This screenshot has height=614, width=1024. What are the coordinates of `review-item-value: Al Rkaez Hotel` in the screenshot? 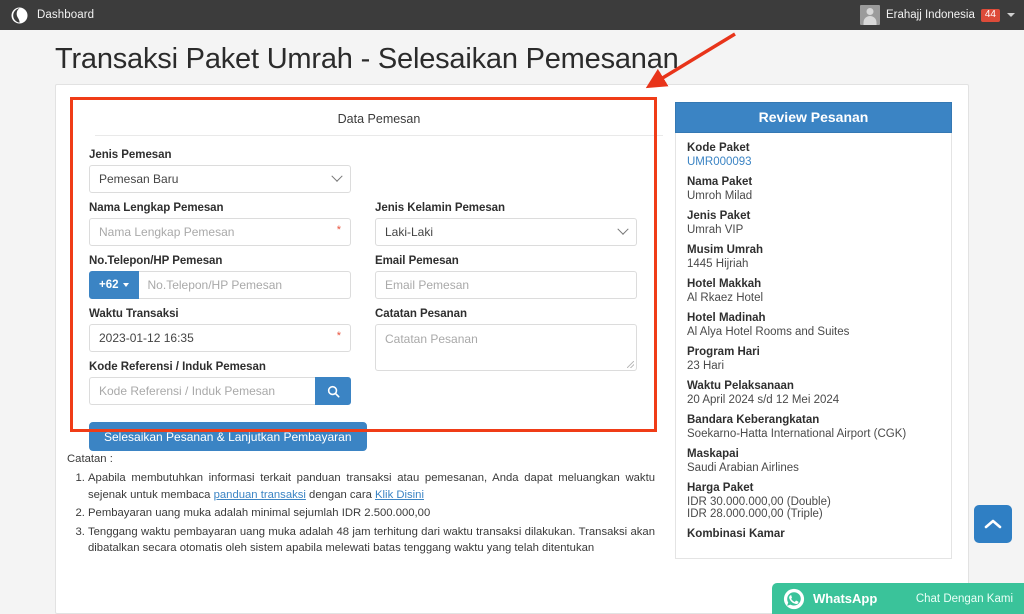 It's located at (725, 298).